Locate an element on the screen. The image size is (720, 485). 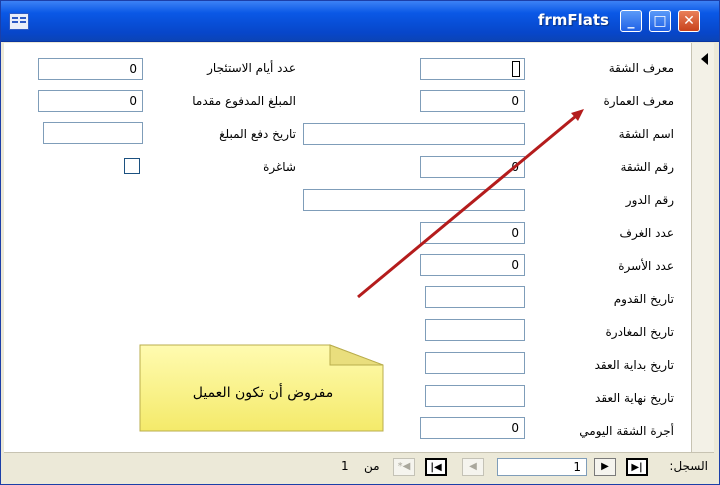
first-record-icon: ▶| is located at coordinates (637, 467).